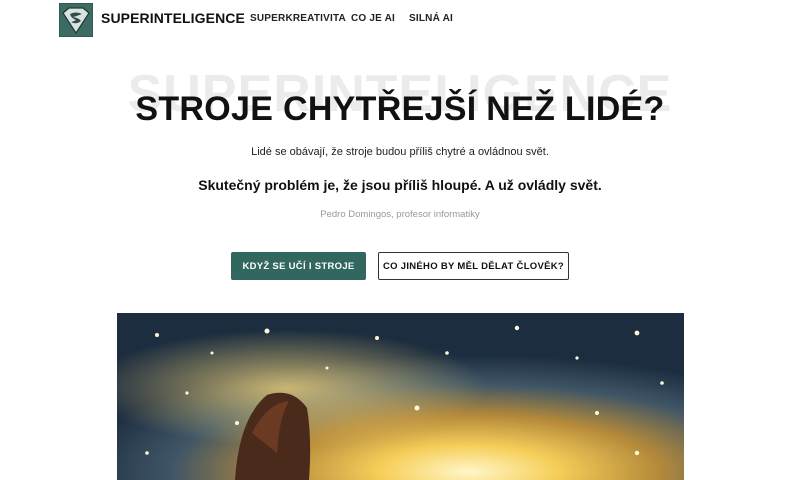 The height and width of the screenshot is (480, 800). I want to click on learning-machines-button: KDYŽ SE UČÍ I STROJE, so click(298, 266).